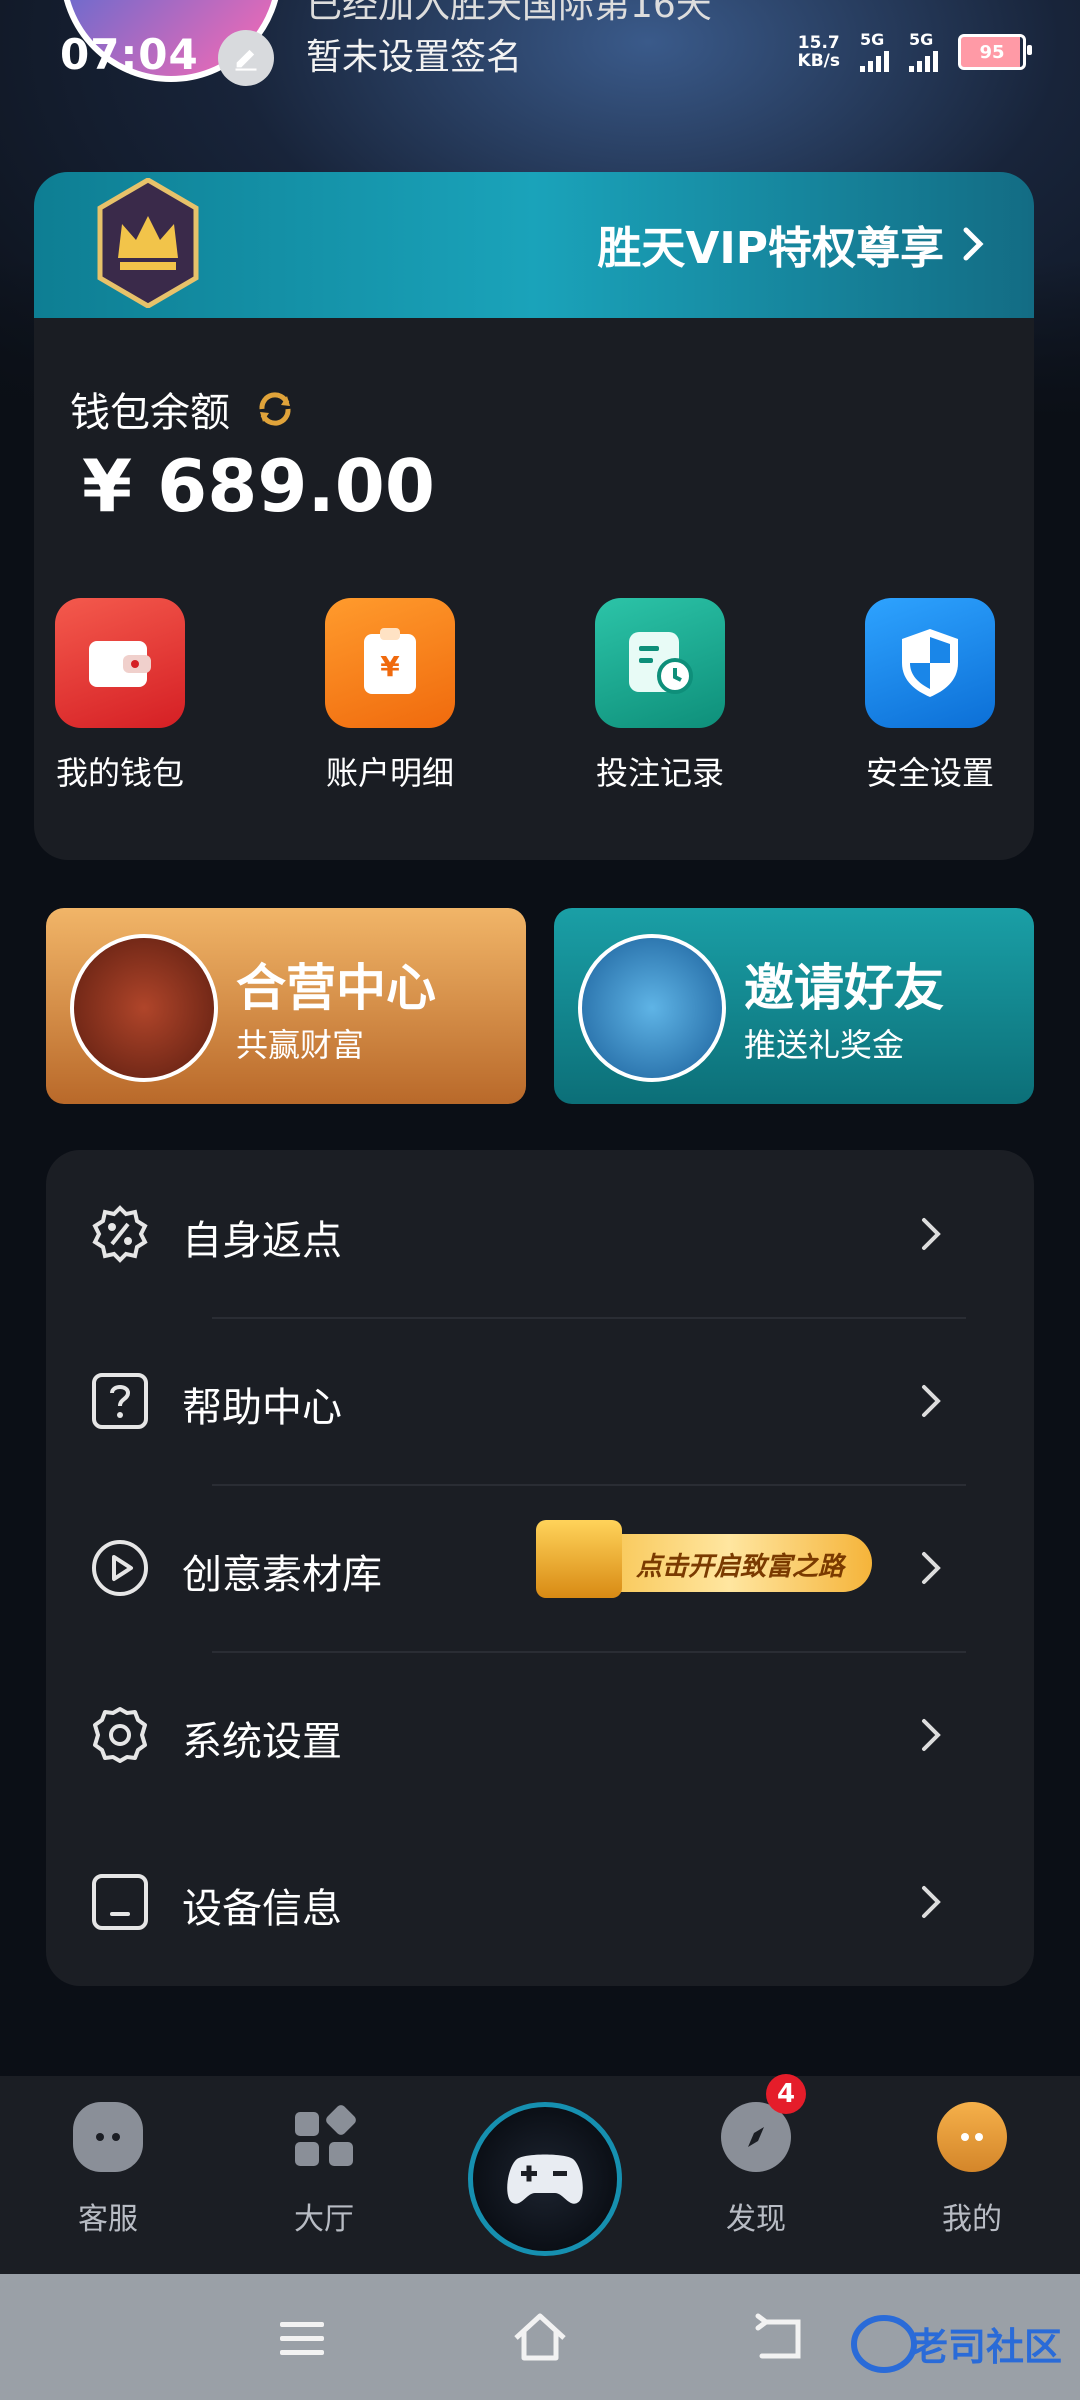 The height and width of the screenshot is (2400, 1080). What do you see at coordinates (129, 54) in the screenshot?
I see `status-time: 07:04` at bounding box center [129, 54].